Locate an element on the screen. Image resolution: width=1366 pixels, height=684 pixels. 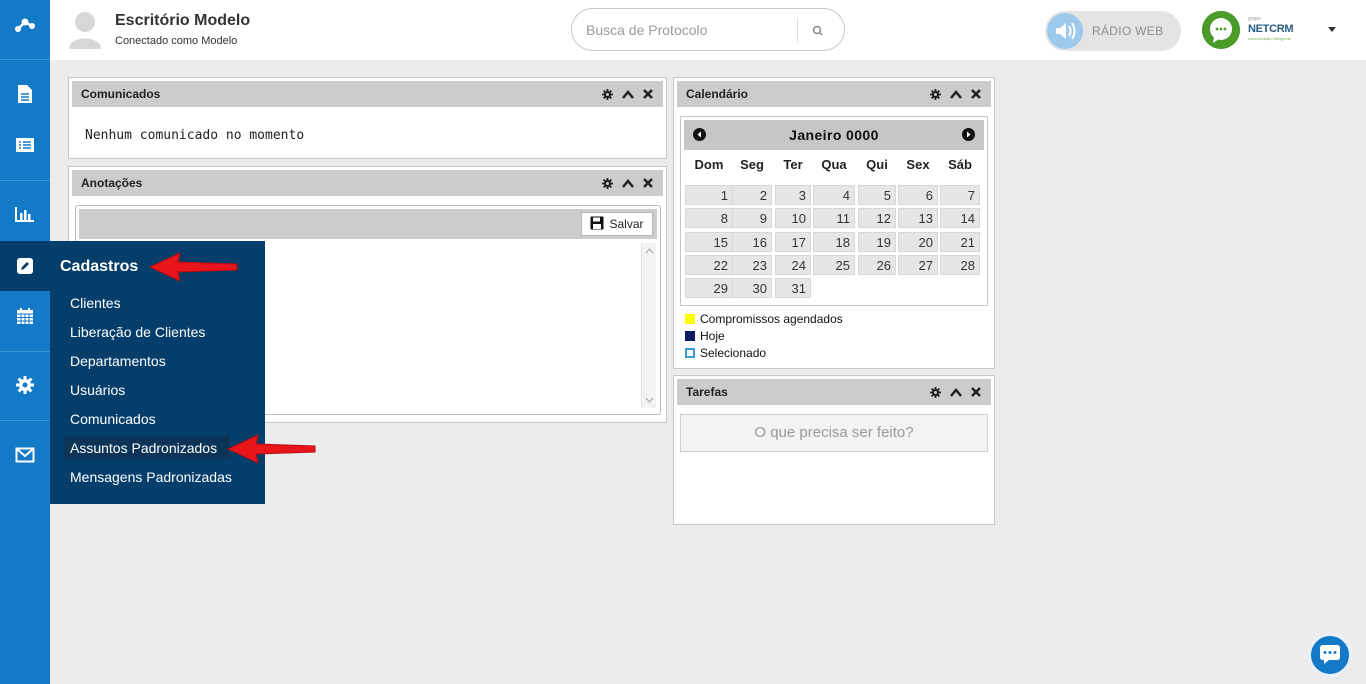
panel-header: Tarefas is located at coordinates (834, 392).